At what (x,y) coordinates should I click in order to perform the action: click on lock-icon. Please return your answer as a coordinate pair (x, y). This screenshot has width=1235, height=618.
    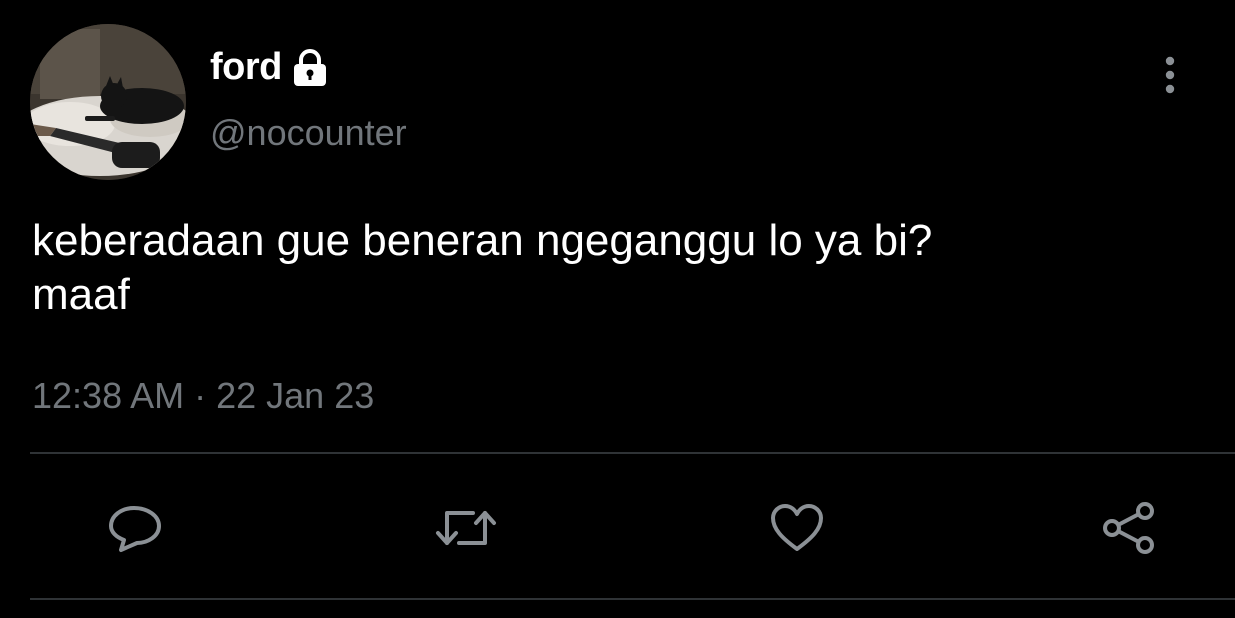
    Looking at the image, I should click on (310, 68).